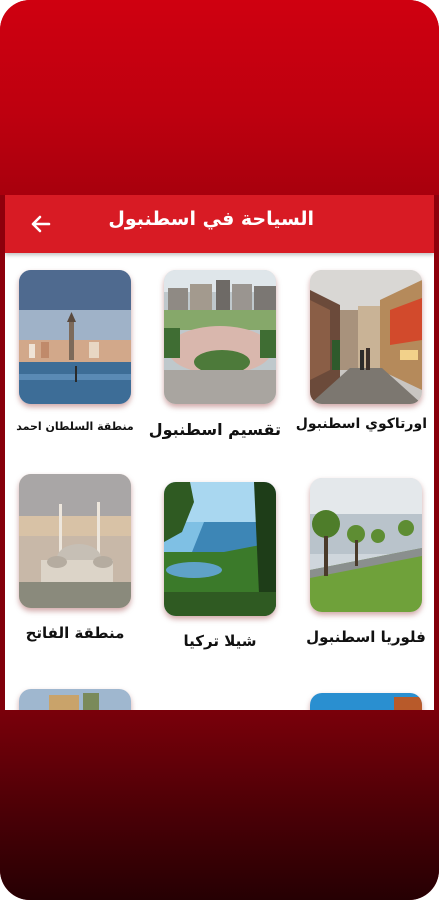 The image size is (439, 900). I want to click on app-bar: السياحة في اسطنبول, so click(219, 224).